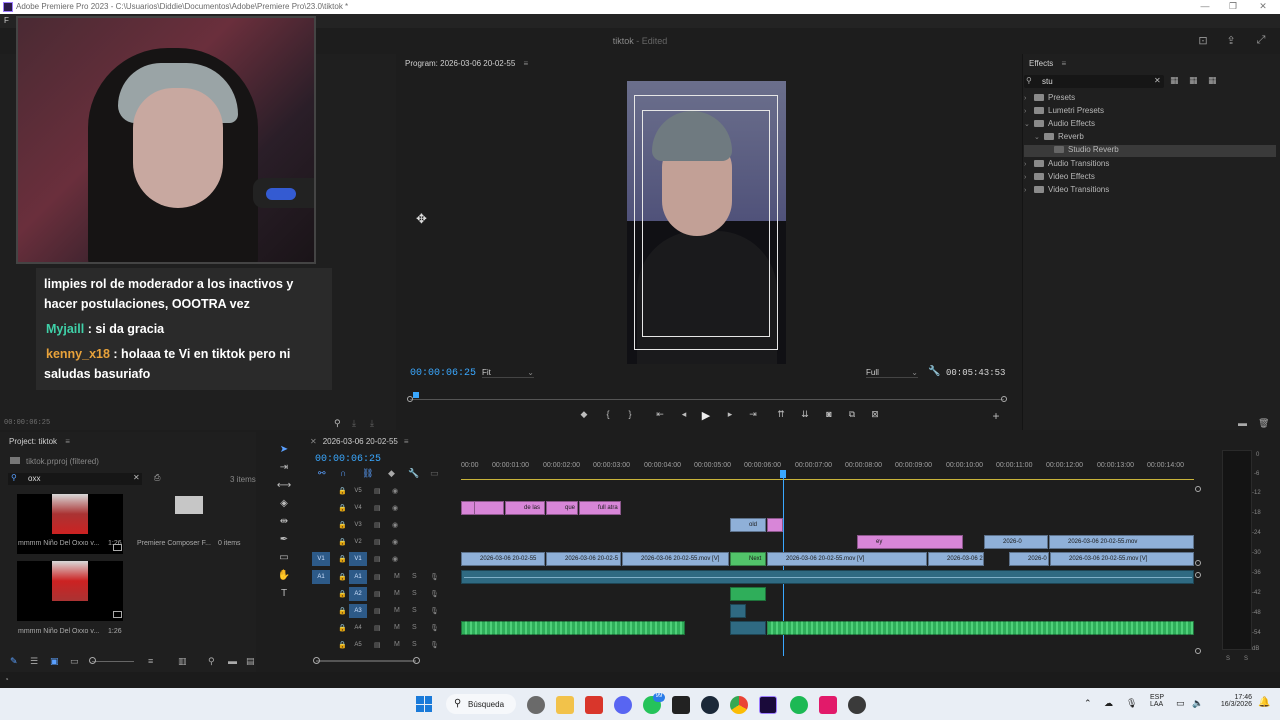 This screenshot has width=1280, height=720. Describe the element at coordinates (284, 451) in the screenshot. I see `selection-tool-icon: ➤` at that location.